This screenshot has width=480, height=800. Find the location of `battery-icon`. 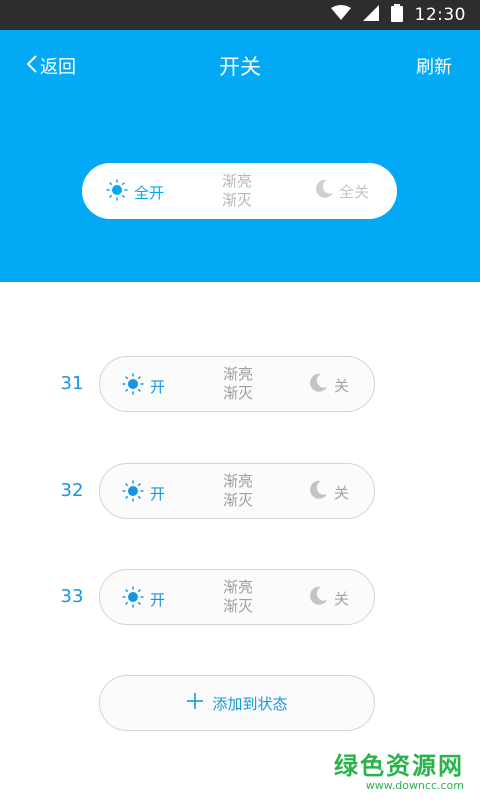

battery-icon is located at coordinates (396, 15).